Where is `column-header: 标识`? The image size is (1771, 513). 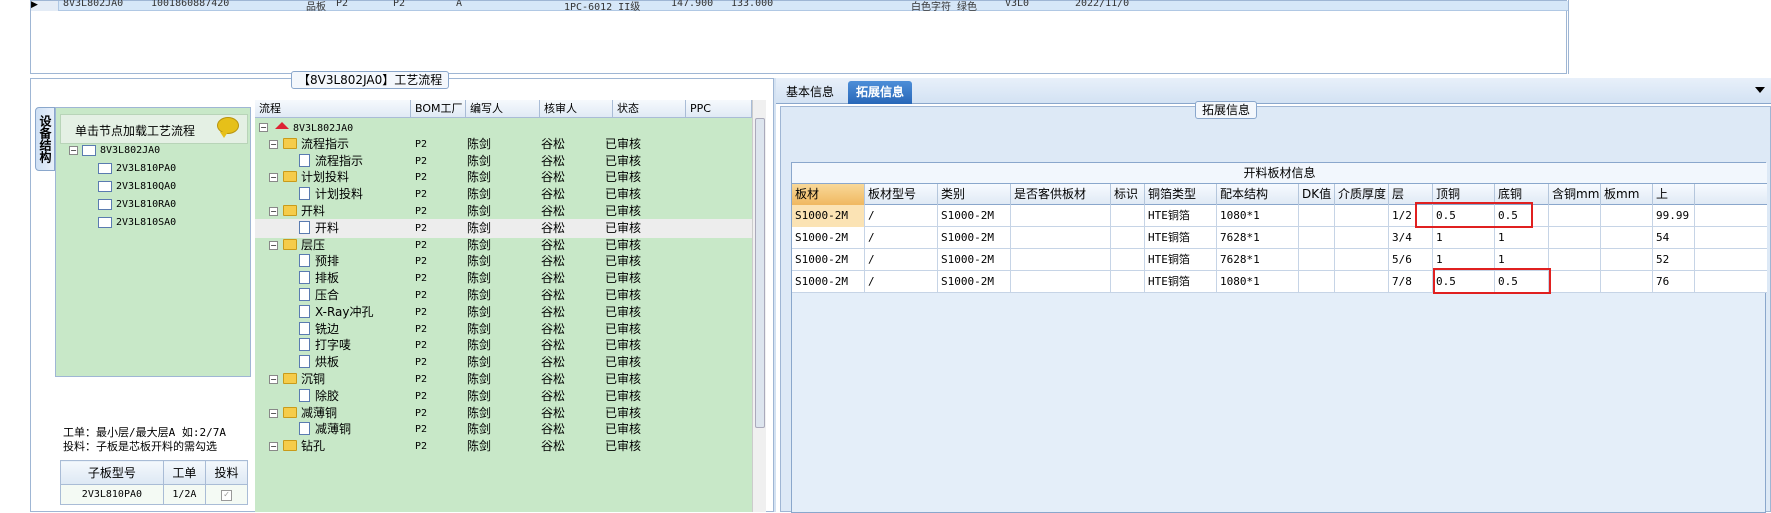 column-header: 标识 is located at coordinates (1128, 194).